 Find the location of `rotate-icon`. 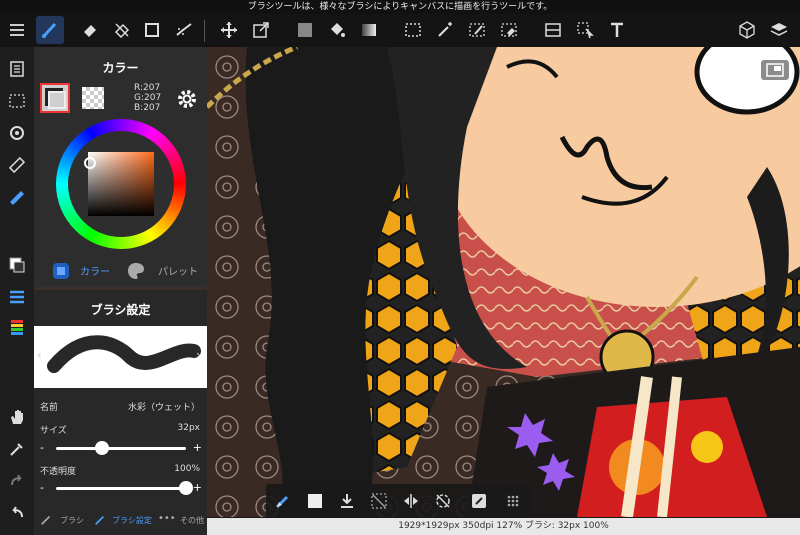

rotate-icon is located at coordinates (17, 133).